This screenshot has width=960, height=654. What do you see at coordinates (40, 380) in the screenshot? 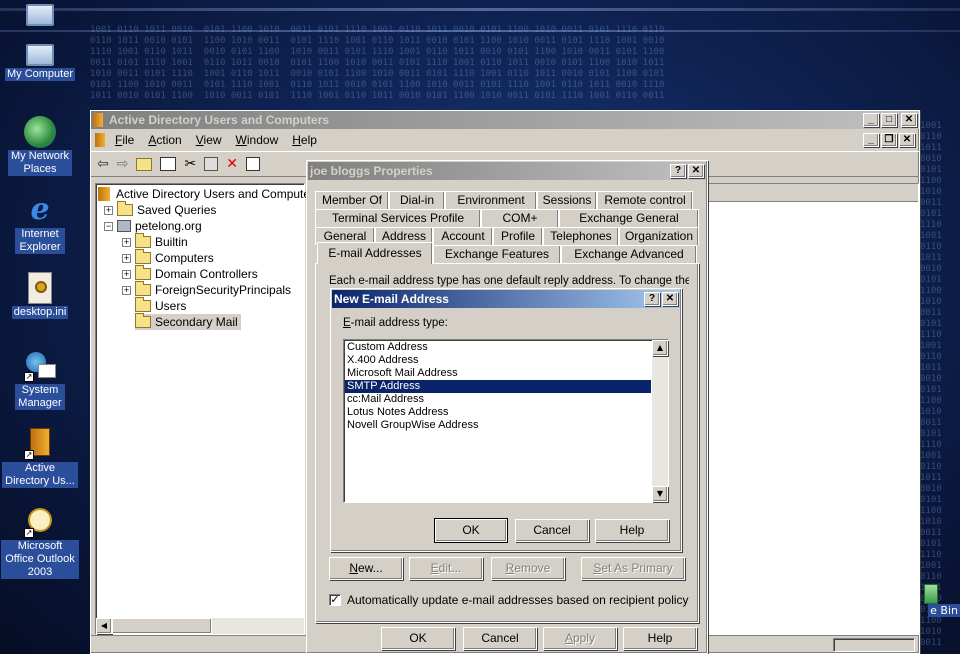
I see `desktop-icon-system-manager: ↗ System Manager` at bounding box center [40, 380].